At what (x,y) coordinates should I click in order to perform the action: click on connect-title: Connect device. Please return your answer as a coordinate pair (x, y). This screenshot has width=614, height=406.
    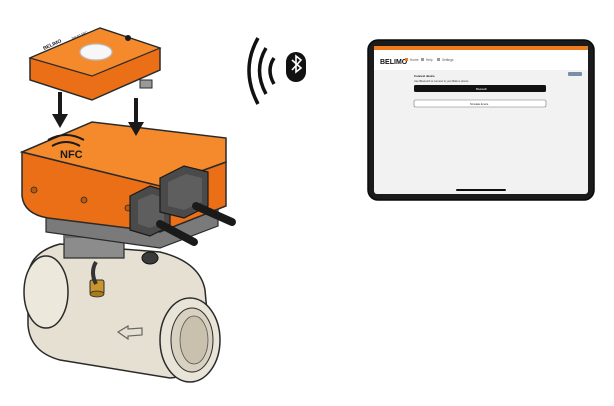
    Looking at the image, I should click on (424, 76).